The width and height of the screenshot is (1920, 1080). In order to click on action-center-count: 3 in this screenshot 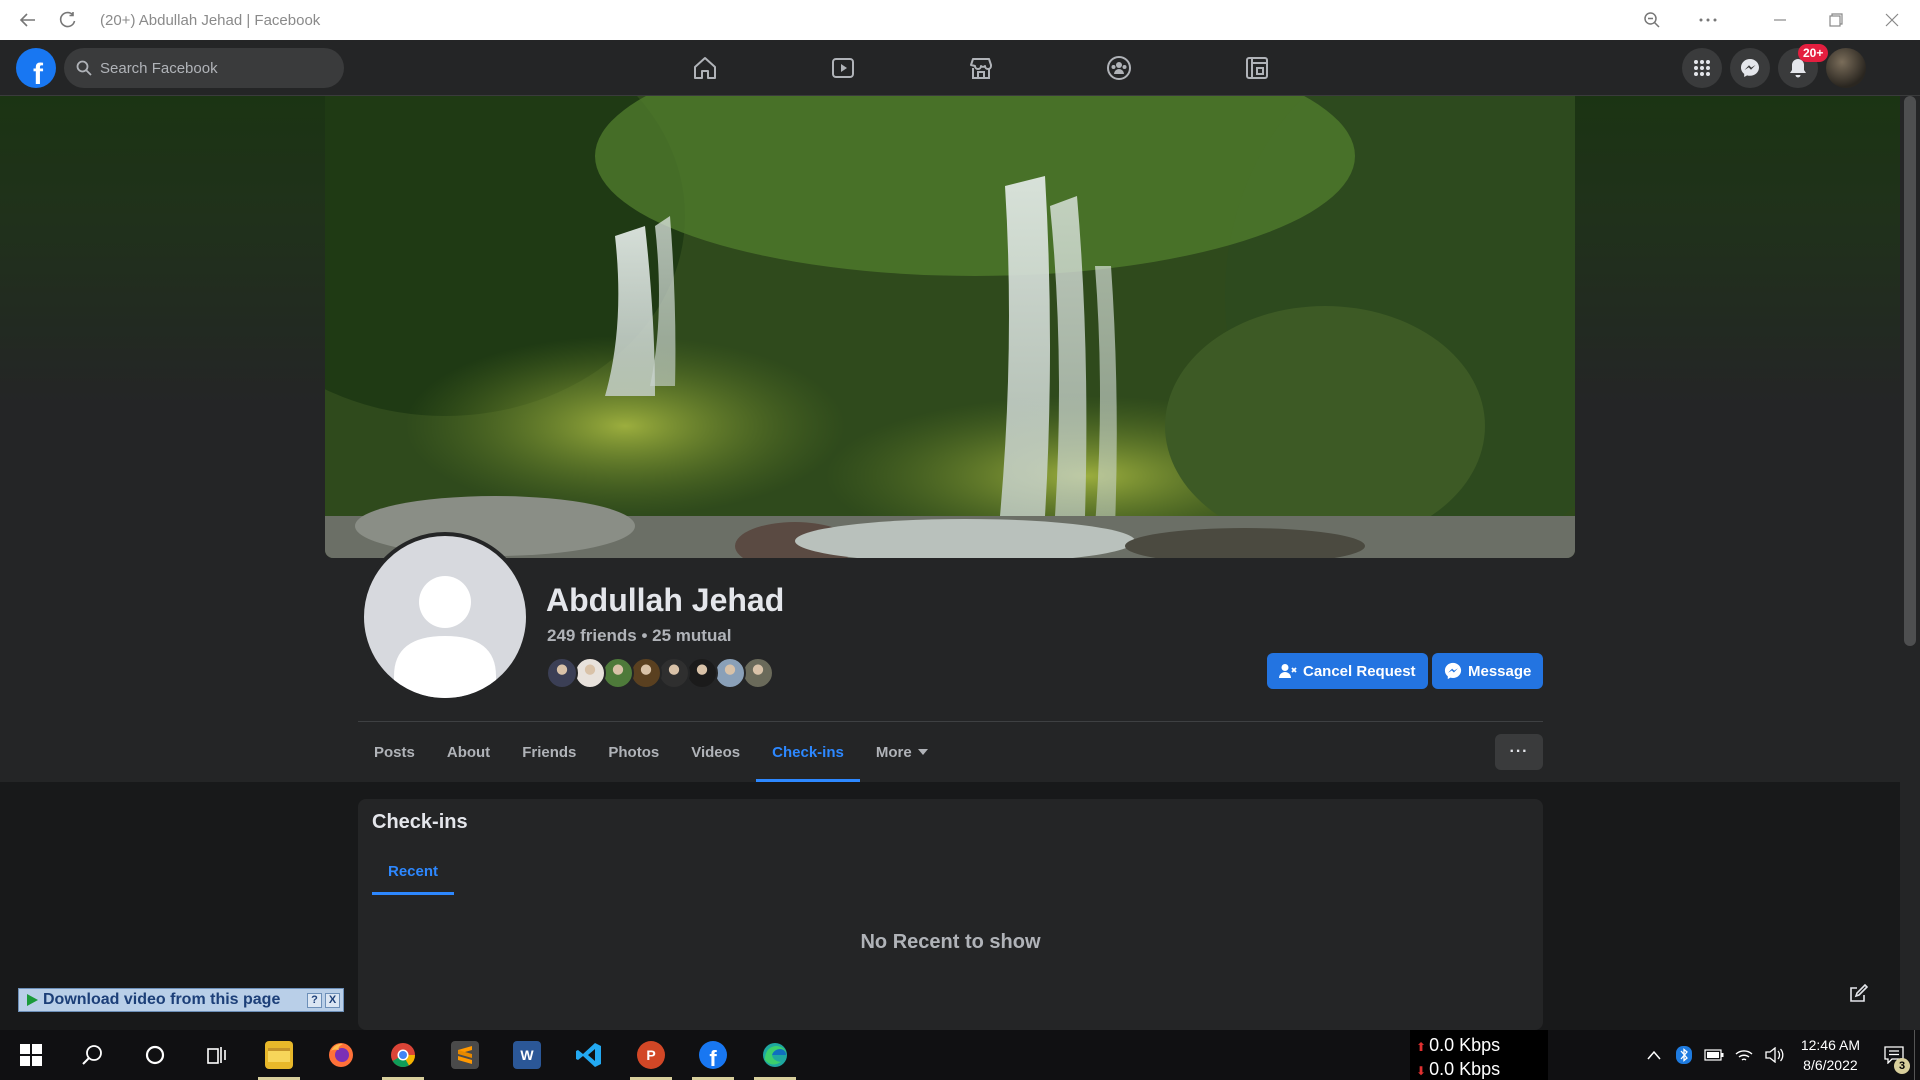, I will do `click(1902, 1066)`.